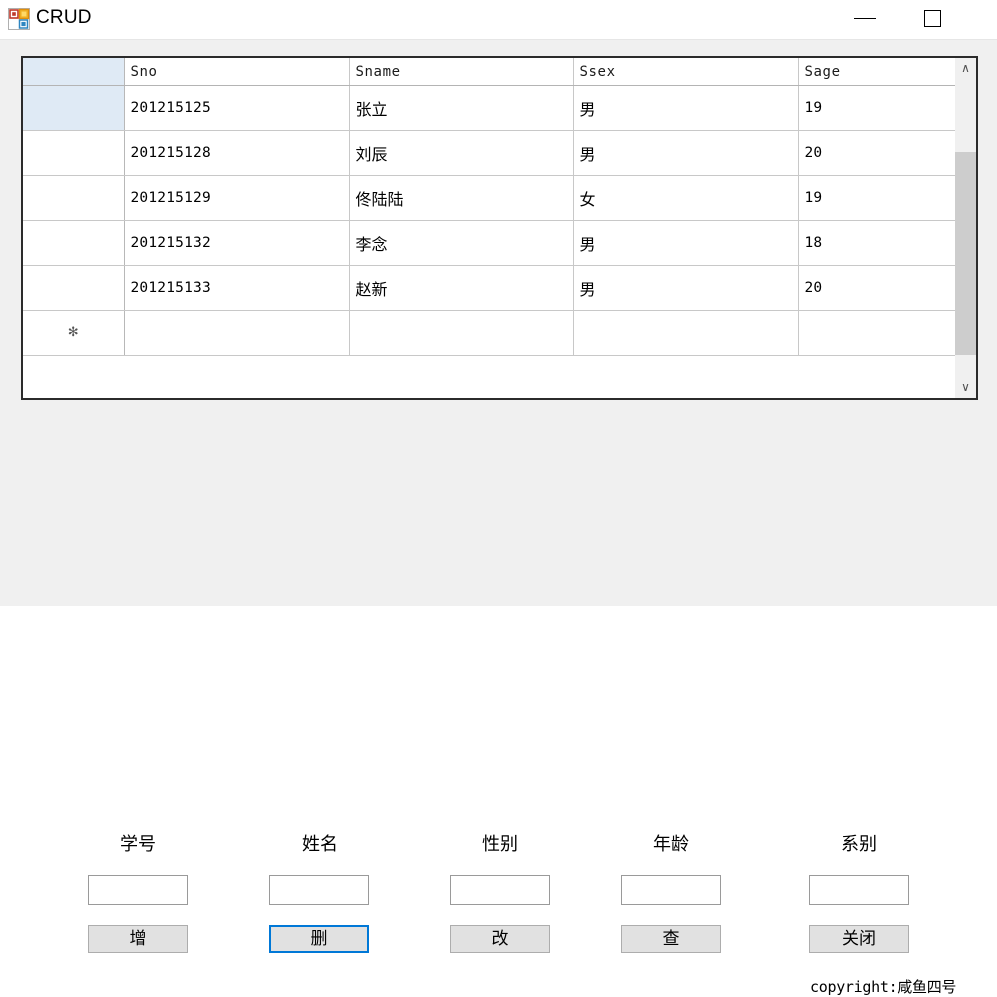 This screenshot has width=997, height=997. I want to click on grid-vertical-scrollbar: ∧ ∨, so click(965, 228).